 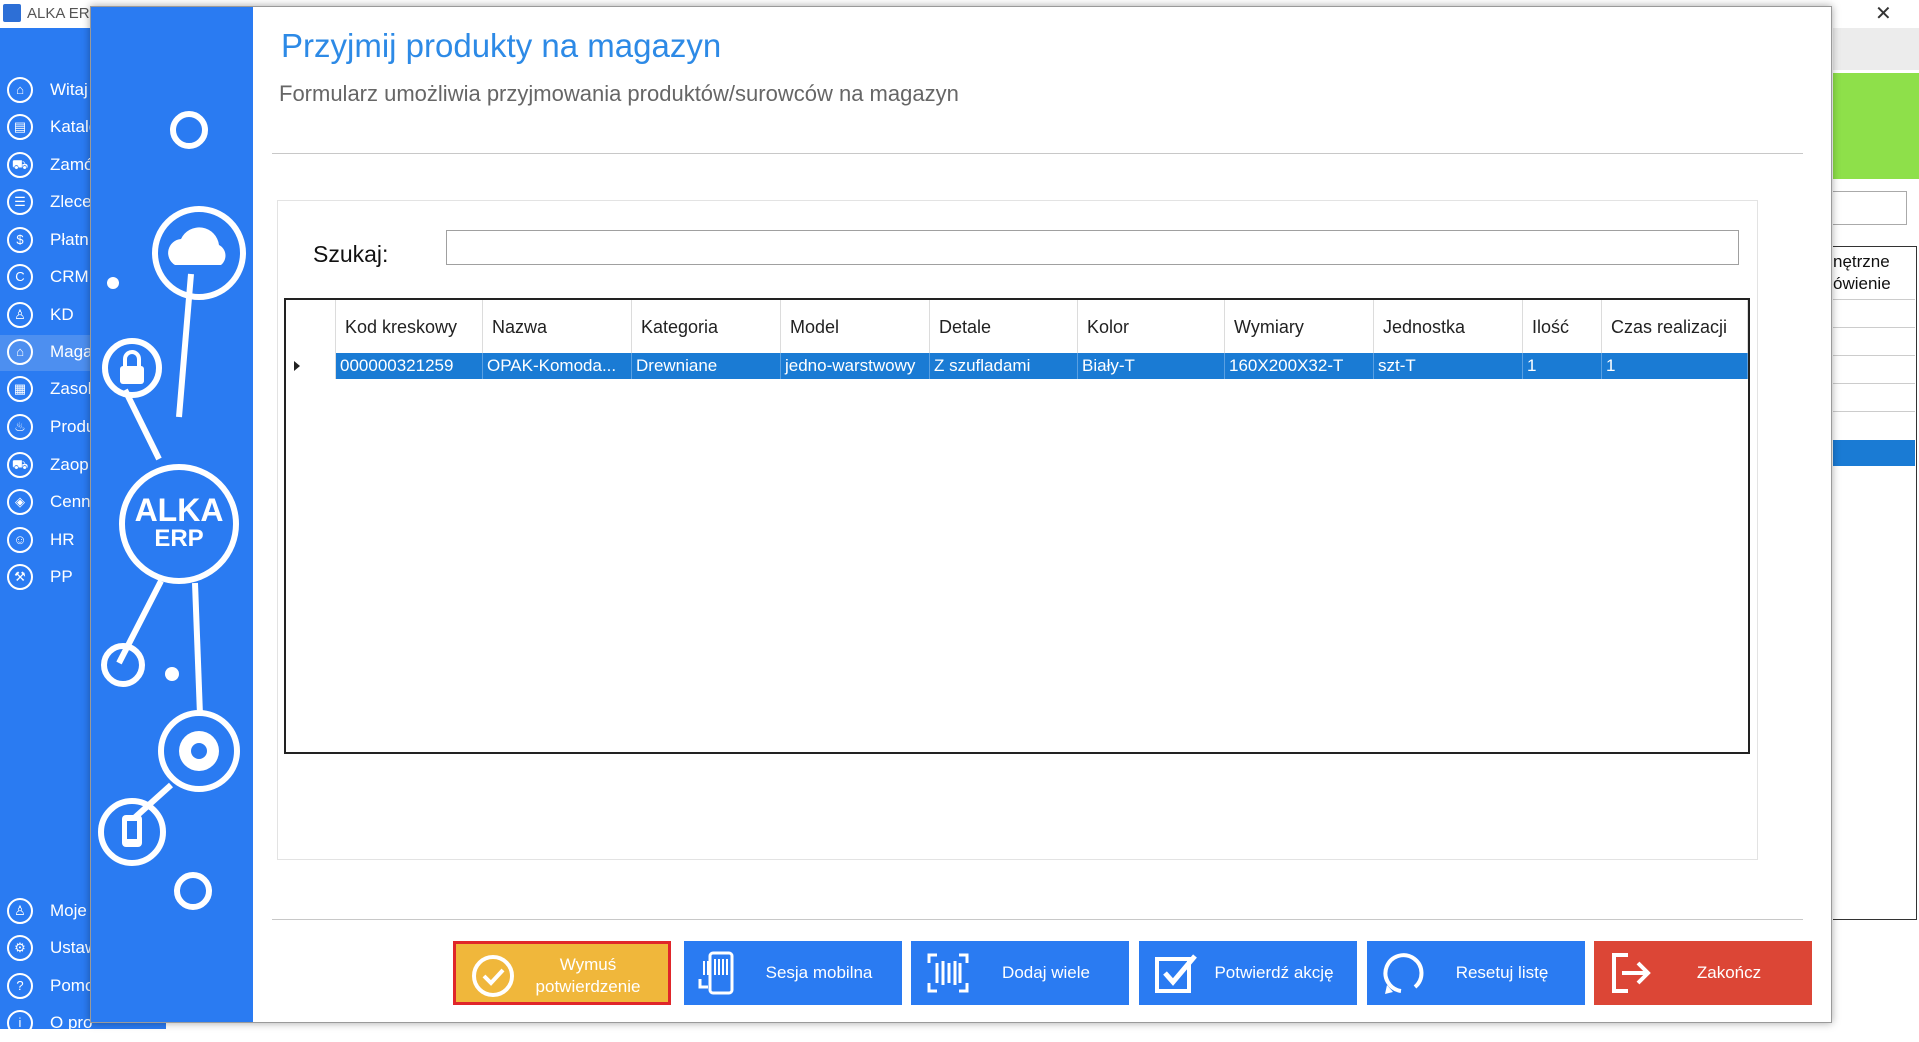 What do you see at coordinates (1729, 972) in the screenshot?
I see `exit-label: Zakończ` at bounding box center [1729, 972].